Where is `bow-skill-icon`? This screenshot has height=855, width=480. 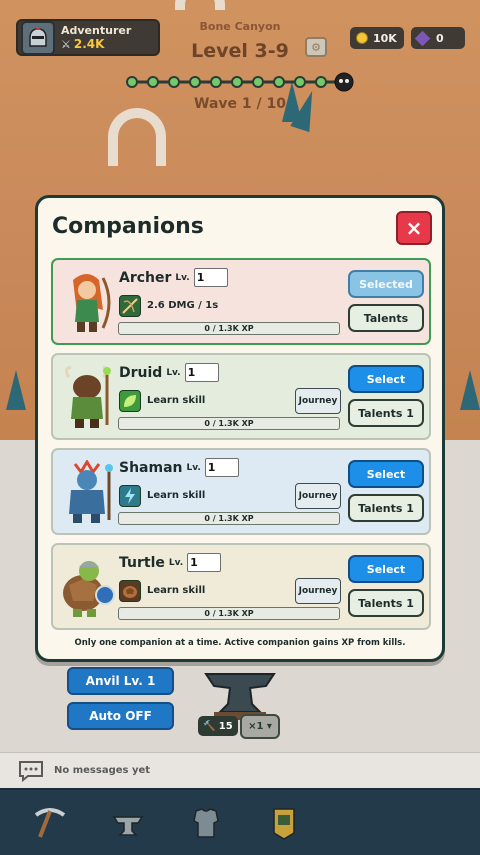
bow-skill-icon is located at coordinates (130, 306).